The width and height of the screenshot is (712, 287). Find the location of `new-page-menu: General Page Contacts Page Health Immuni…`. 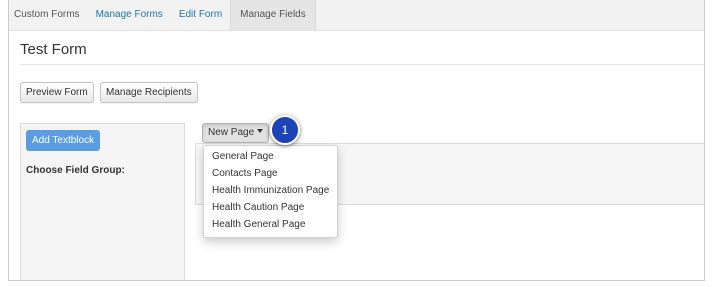

new-page-menu: General Page Contacts Page Health Immuni… is located at coordinates (271, 191).